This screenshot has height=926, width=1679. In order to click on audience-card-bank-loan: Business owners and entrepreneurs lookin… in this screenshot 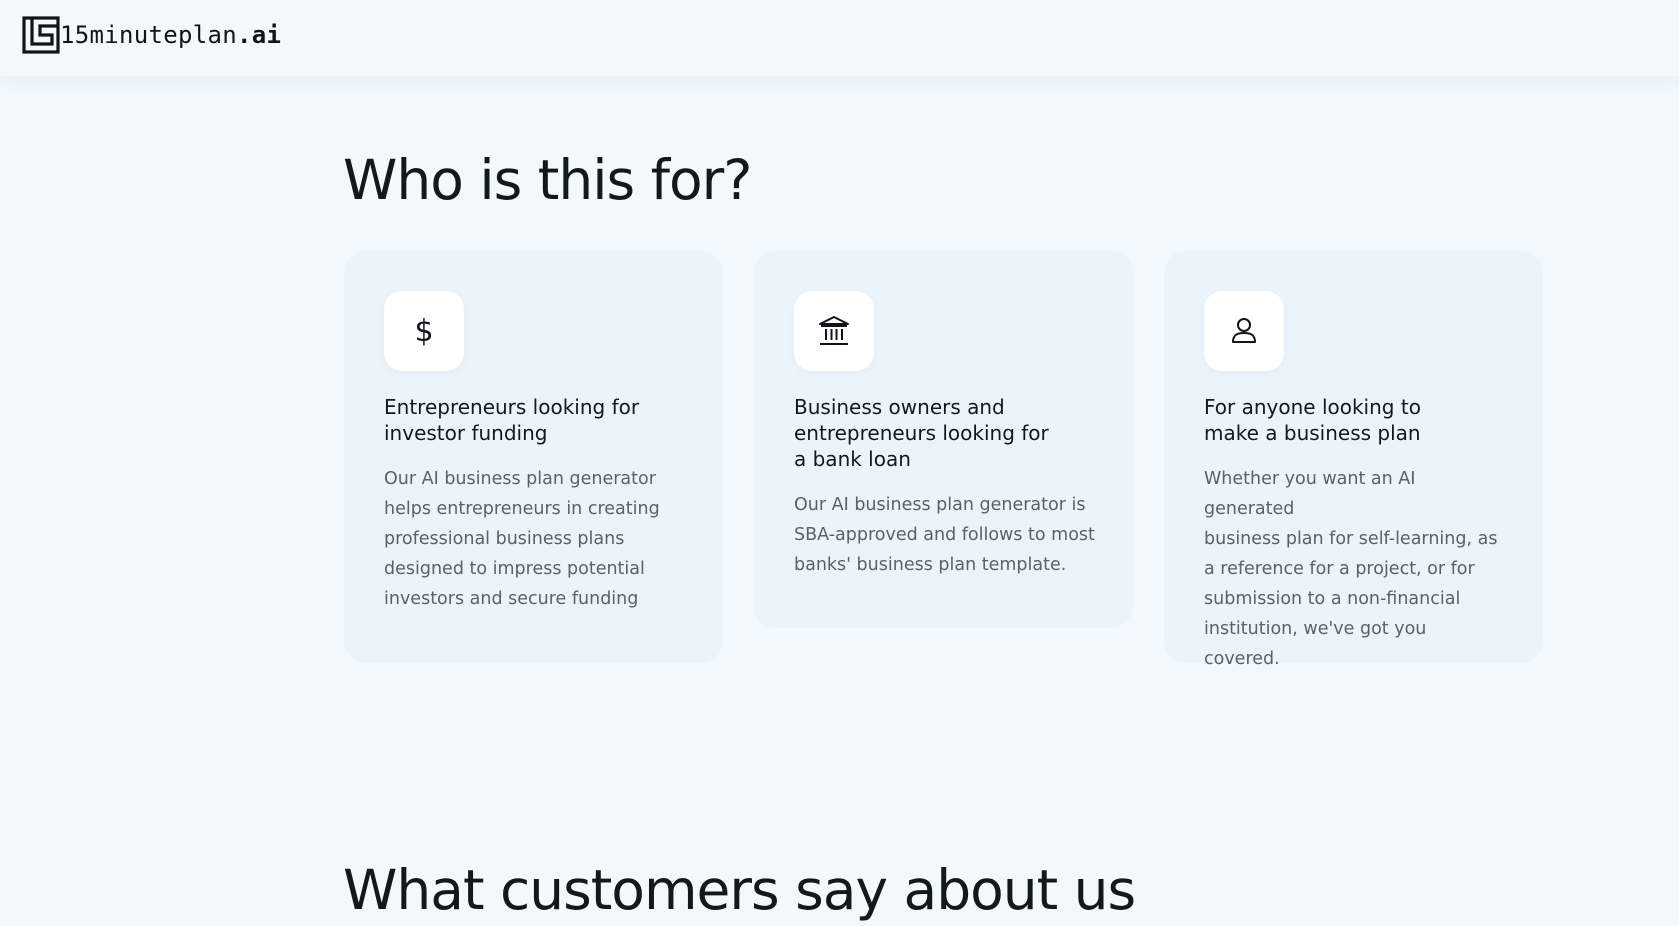, I will do `click(943, 439)`.